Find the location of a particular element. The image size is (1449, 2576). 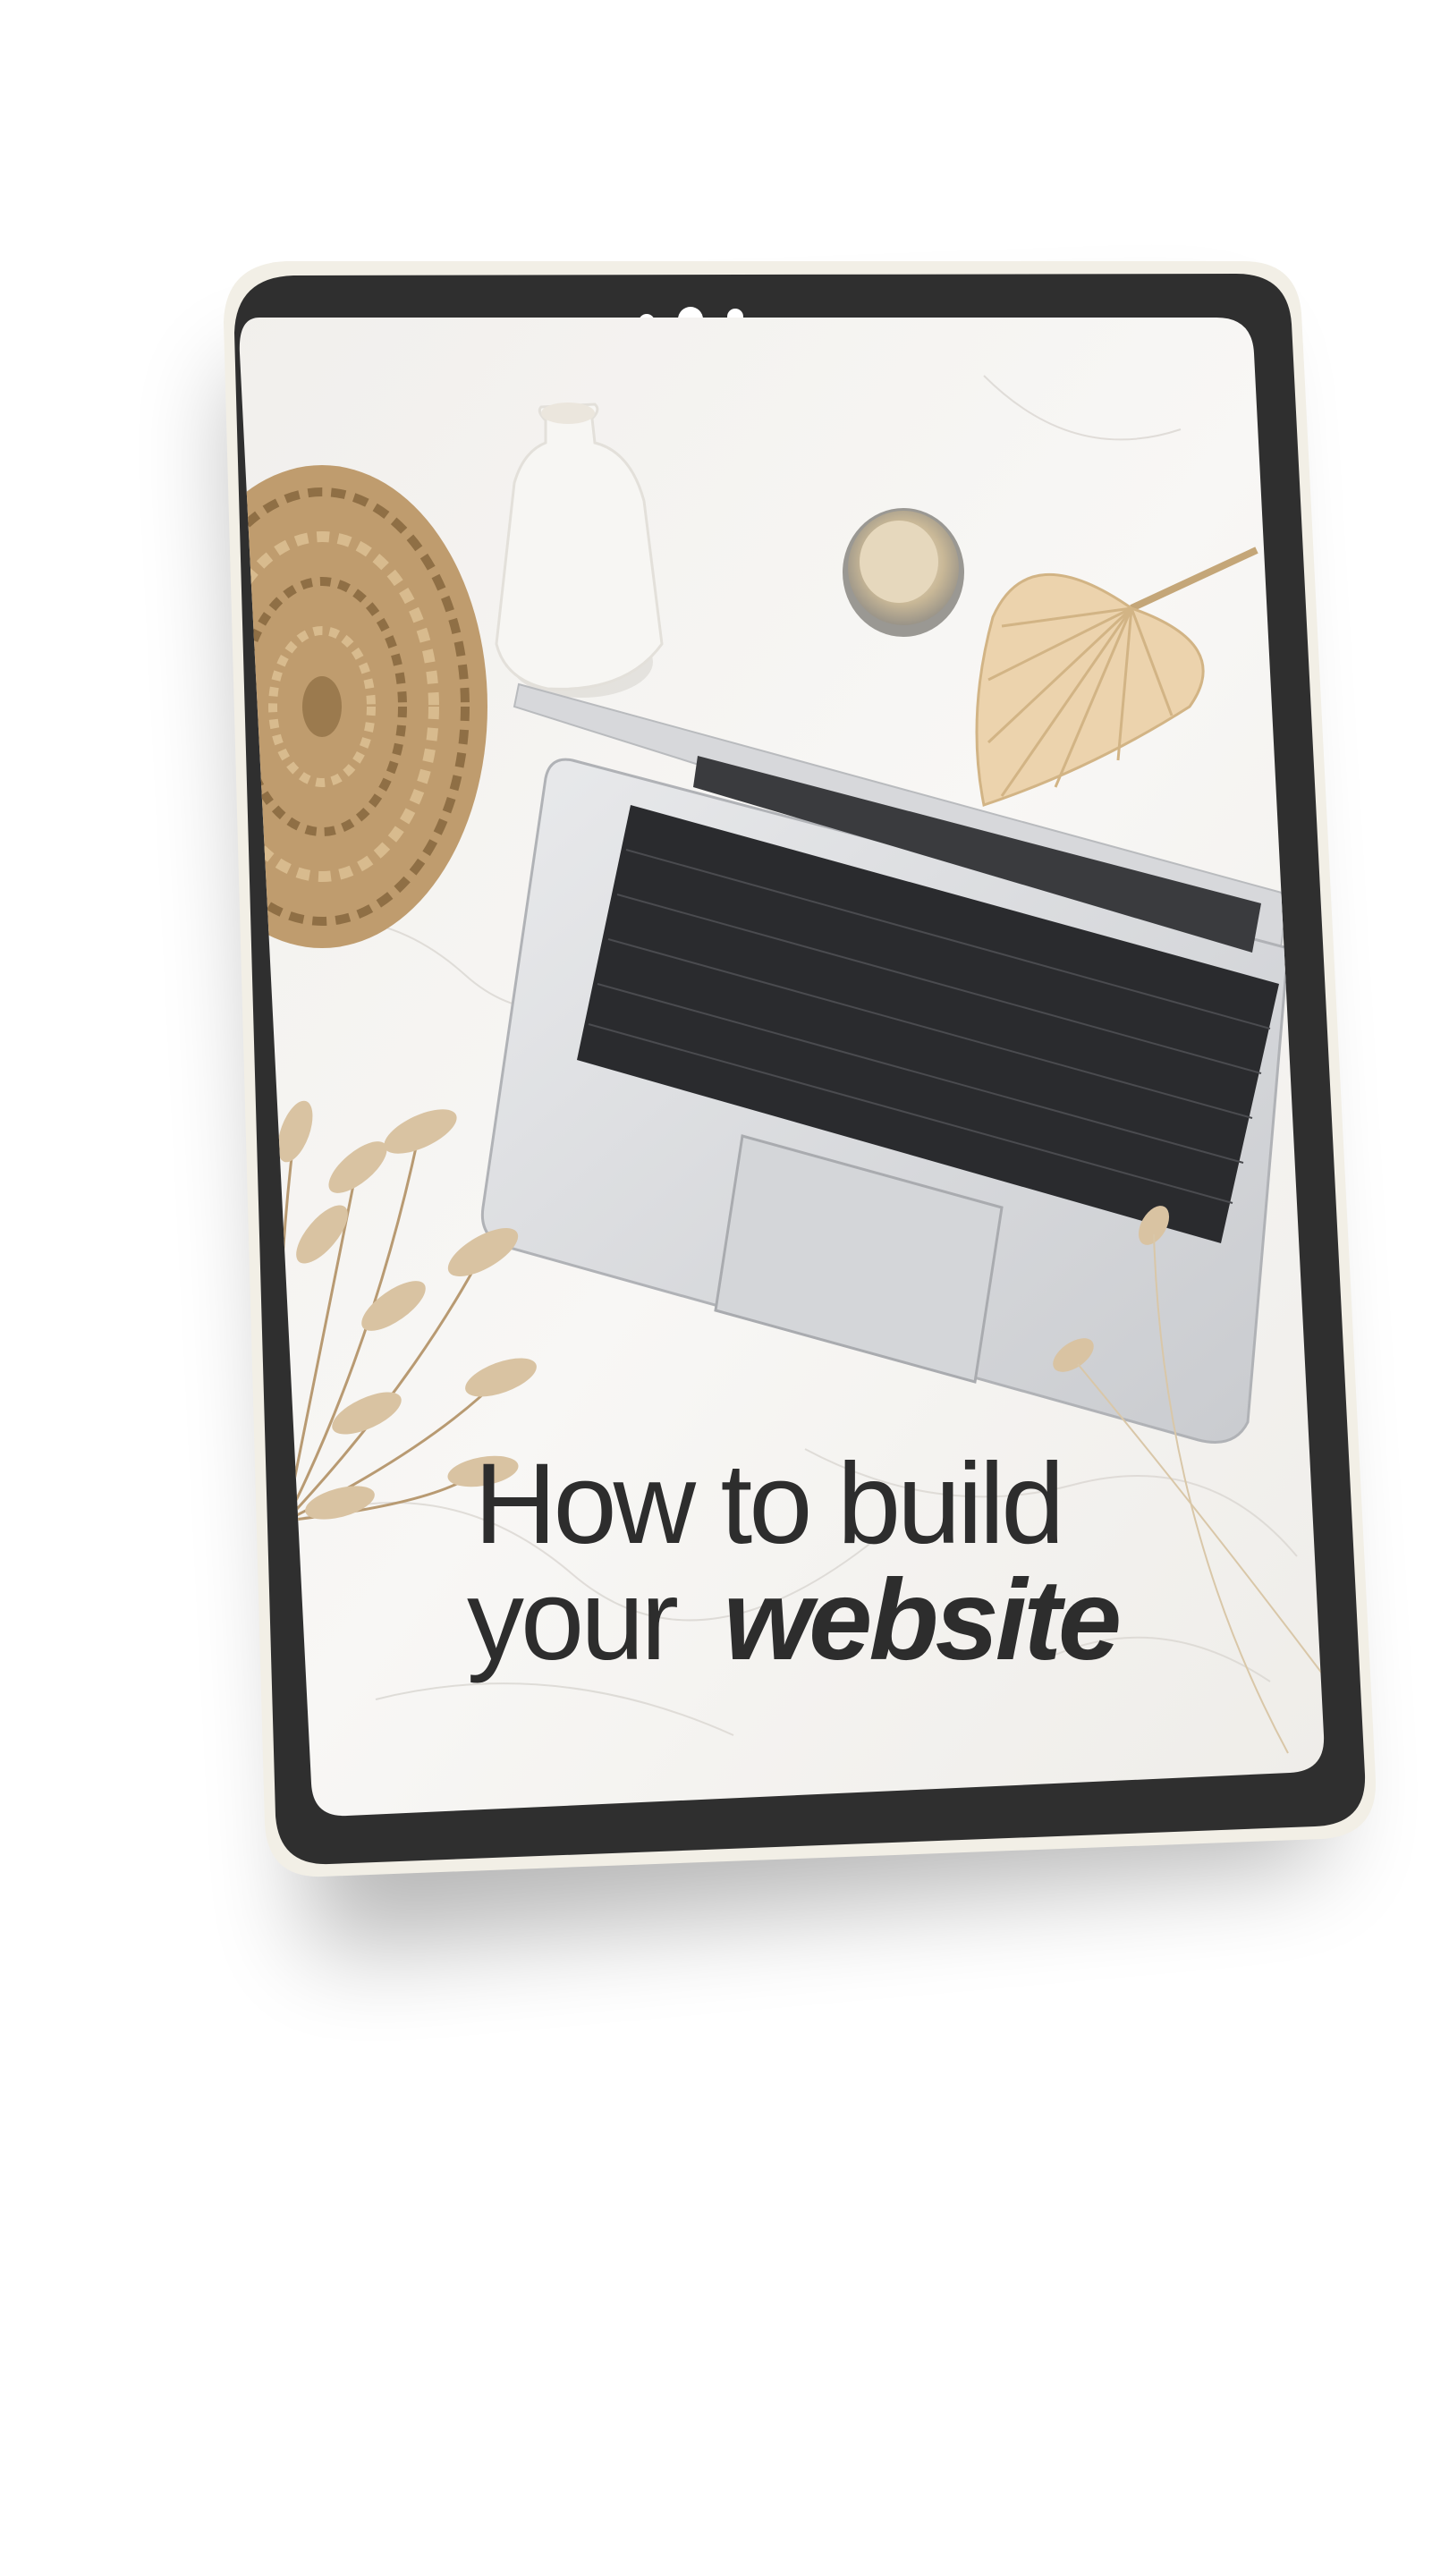

metal-bowl-illustration is located at coordinates (903, 572).